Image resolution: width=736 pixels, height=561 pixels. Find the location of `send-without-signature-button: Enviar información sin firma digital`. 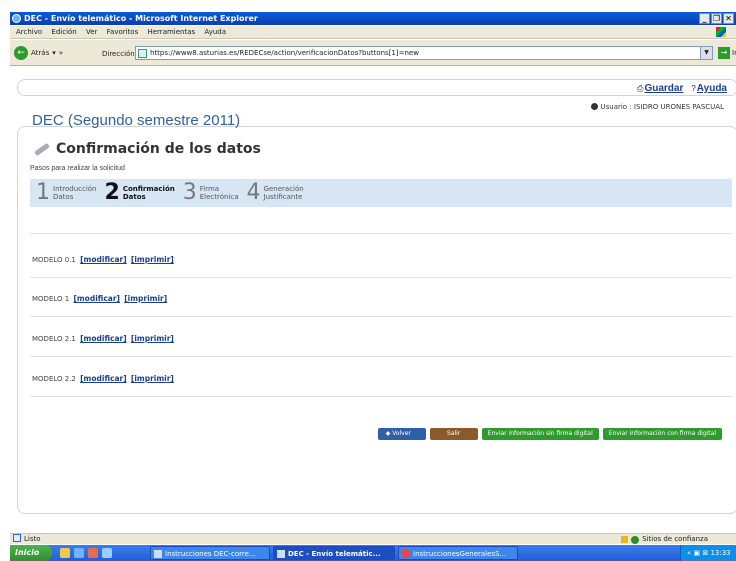

send-without-signature-button: Enviar información sin firma digital is located at coordinates (540, 434).